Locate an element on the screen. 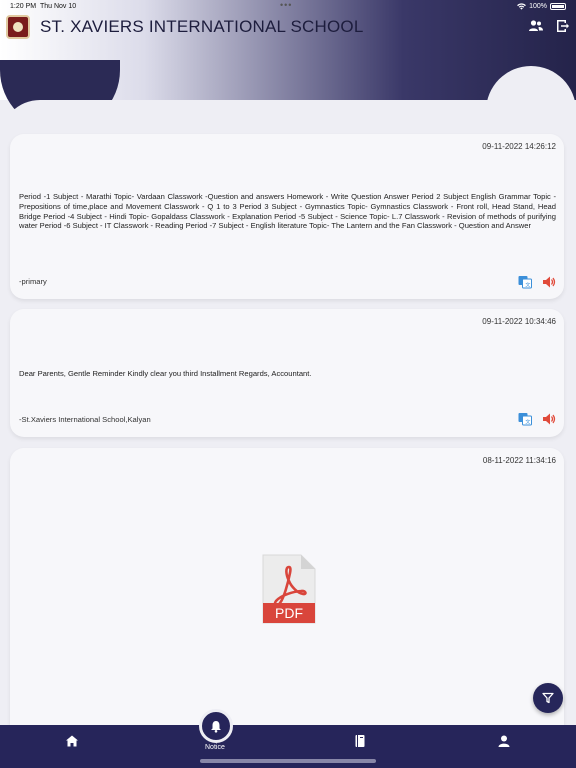 The height and width of the screenshot is (768, 576). notice-sender: -primary is located at coordinates (33, 281).